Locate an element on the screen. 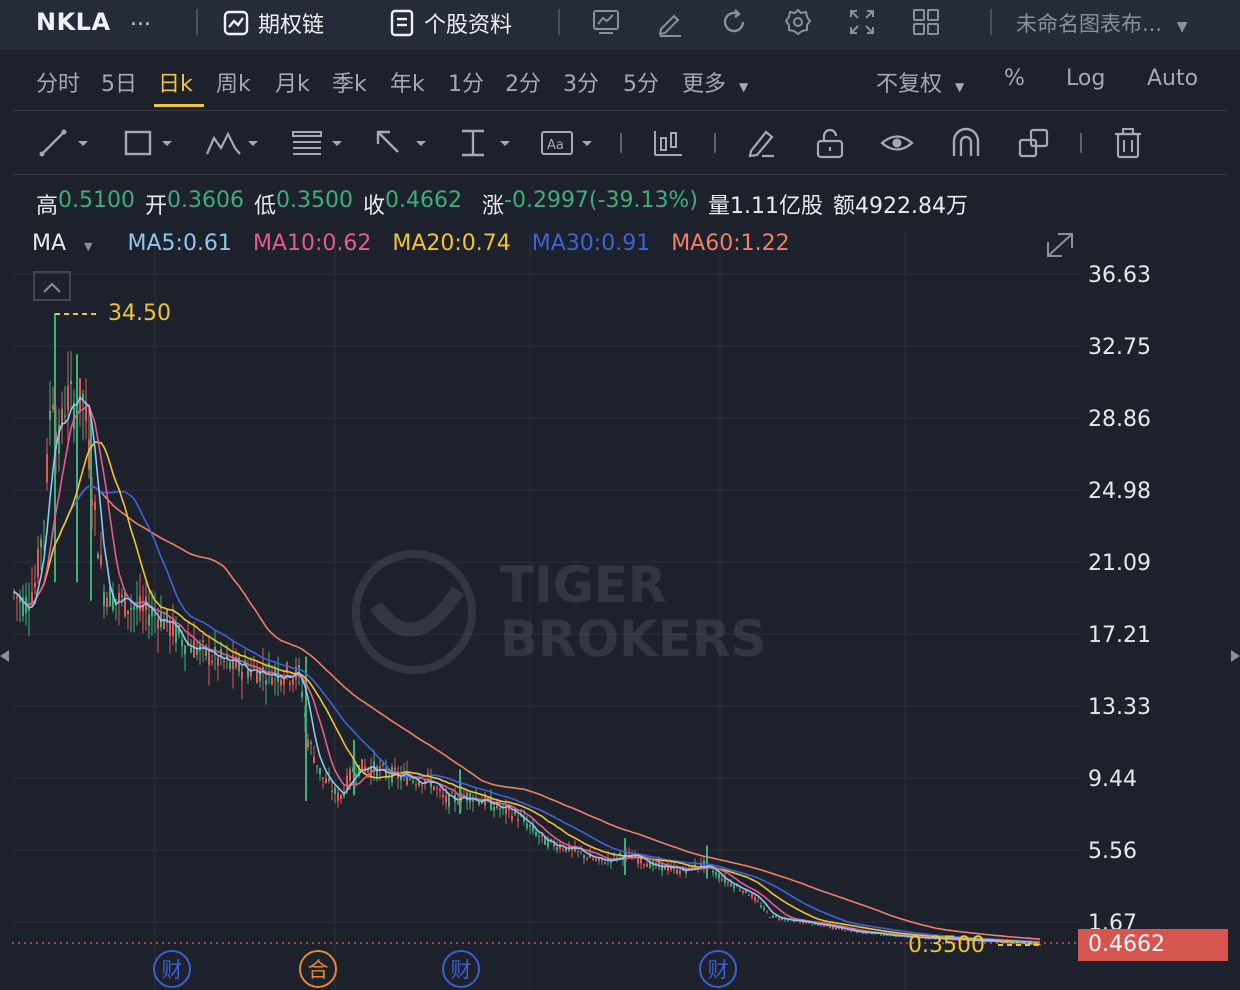  rectangle-tool is located at coordinates (150, 143).